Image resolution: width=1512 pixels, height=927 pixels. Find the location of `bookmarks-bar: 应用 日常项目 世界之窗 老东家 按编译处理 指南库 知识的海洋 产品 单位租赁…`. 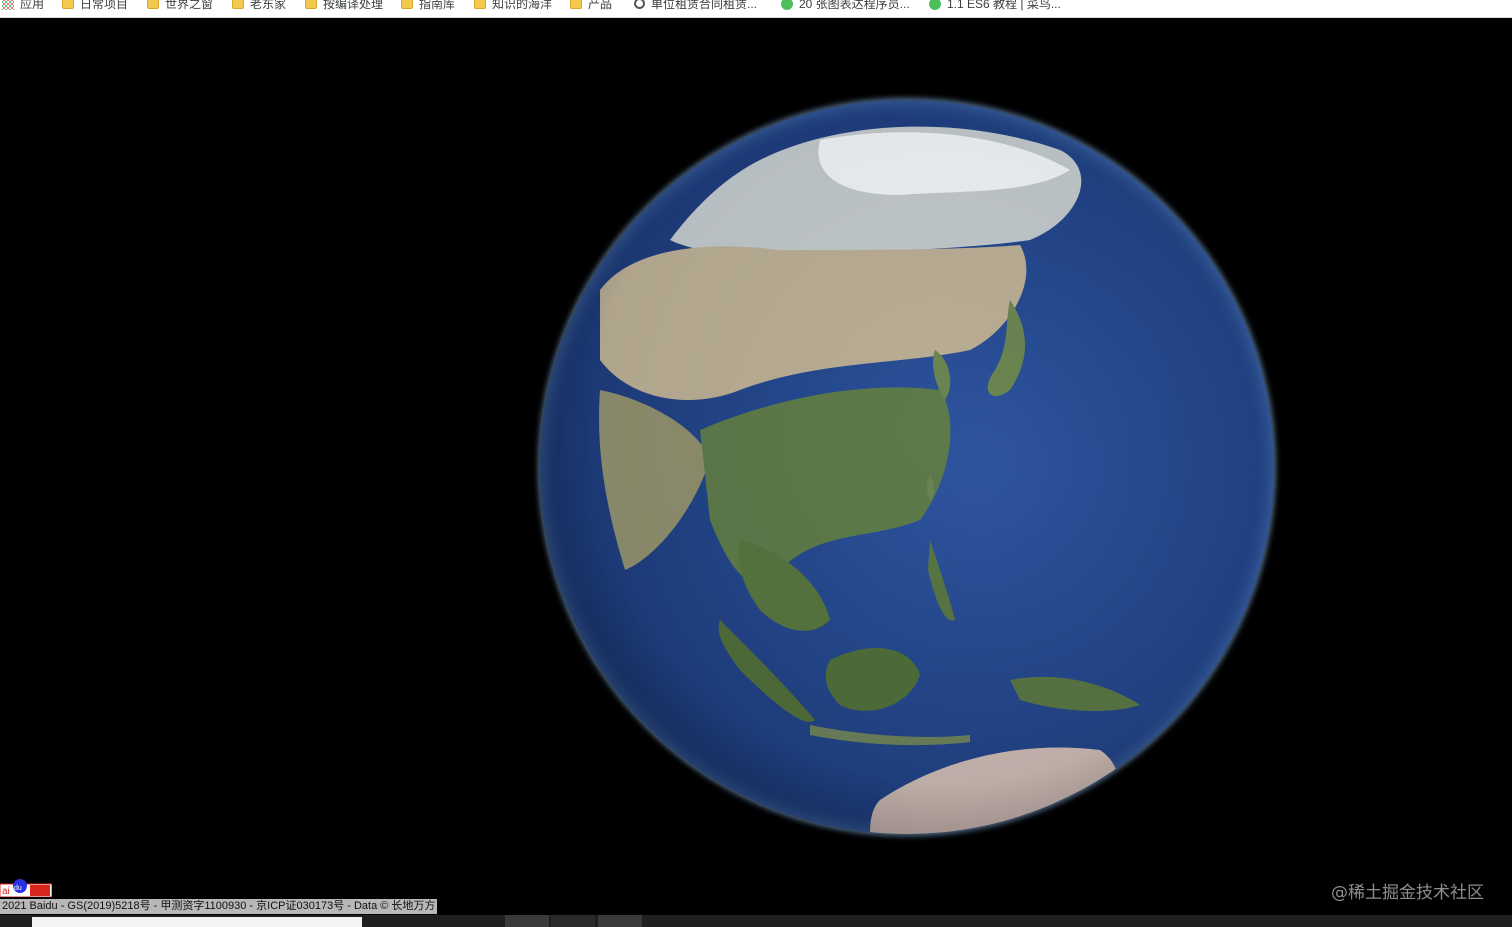

bookmarks-bar: 应用 日常项目 世界之窗 老东家 按编译处理 指南库 知识的海洋 产品 单位租赁… is located at coordinates (756, 9).